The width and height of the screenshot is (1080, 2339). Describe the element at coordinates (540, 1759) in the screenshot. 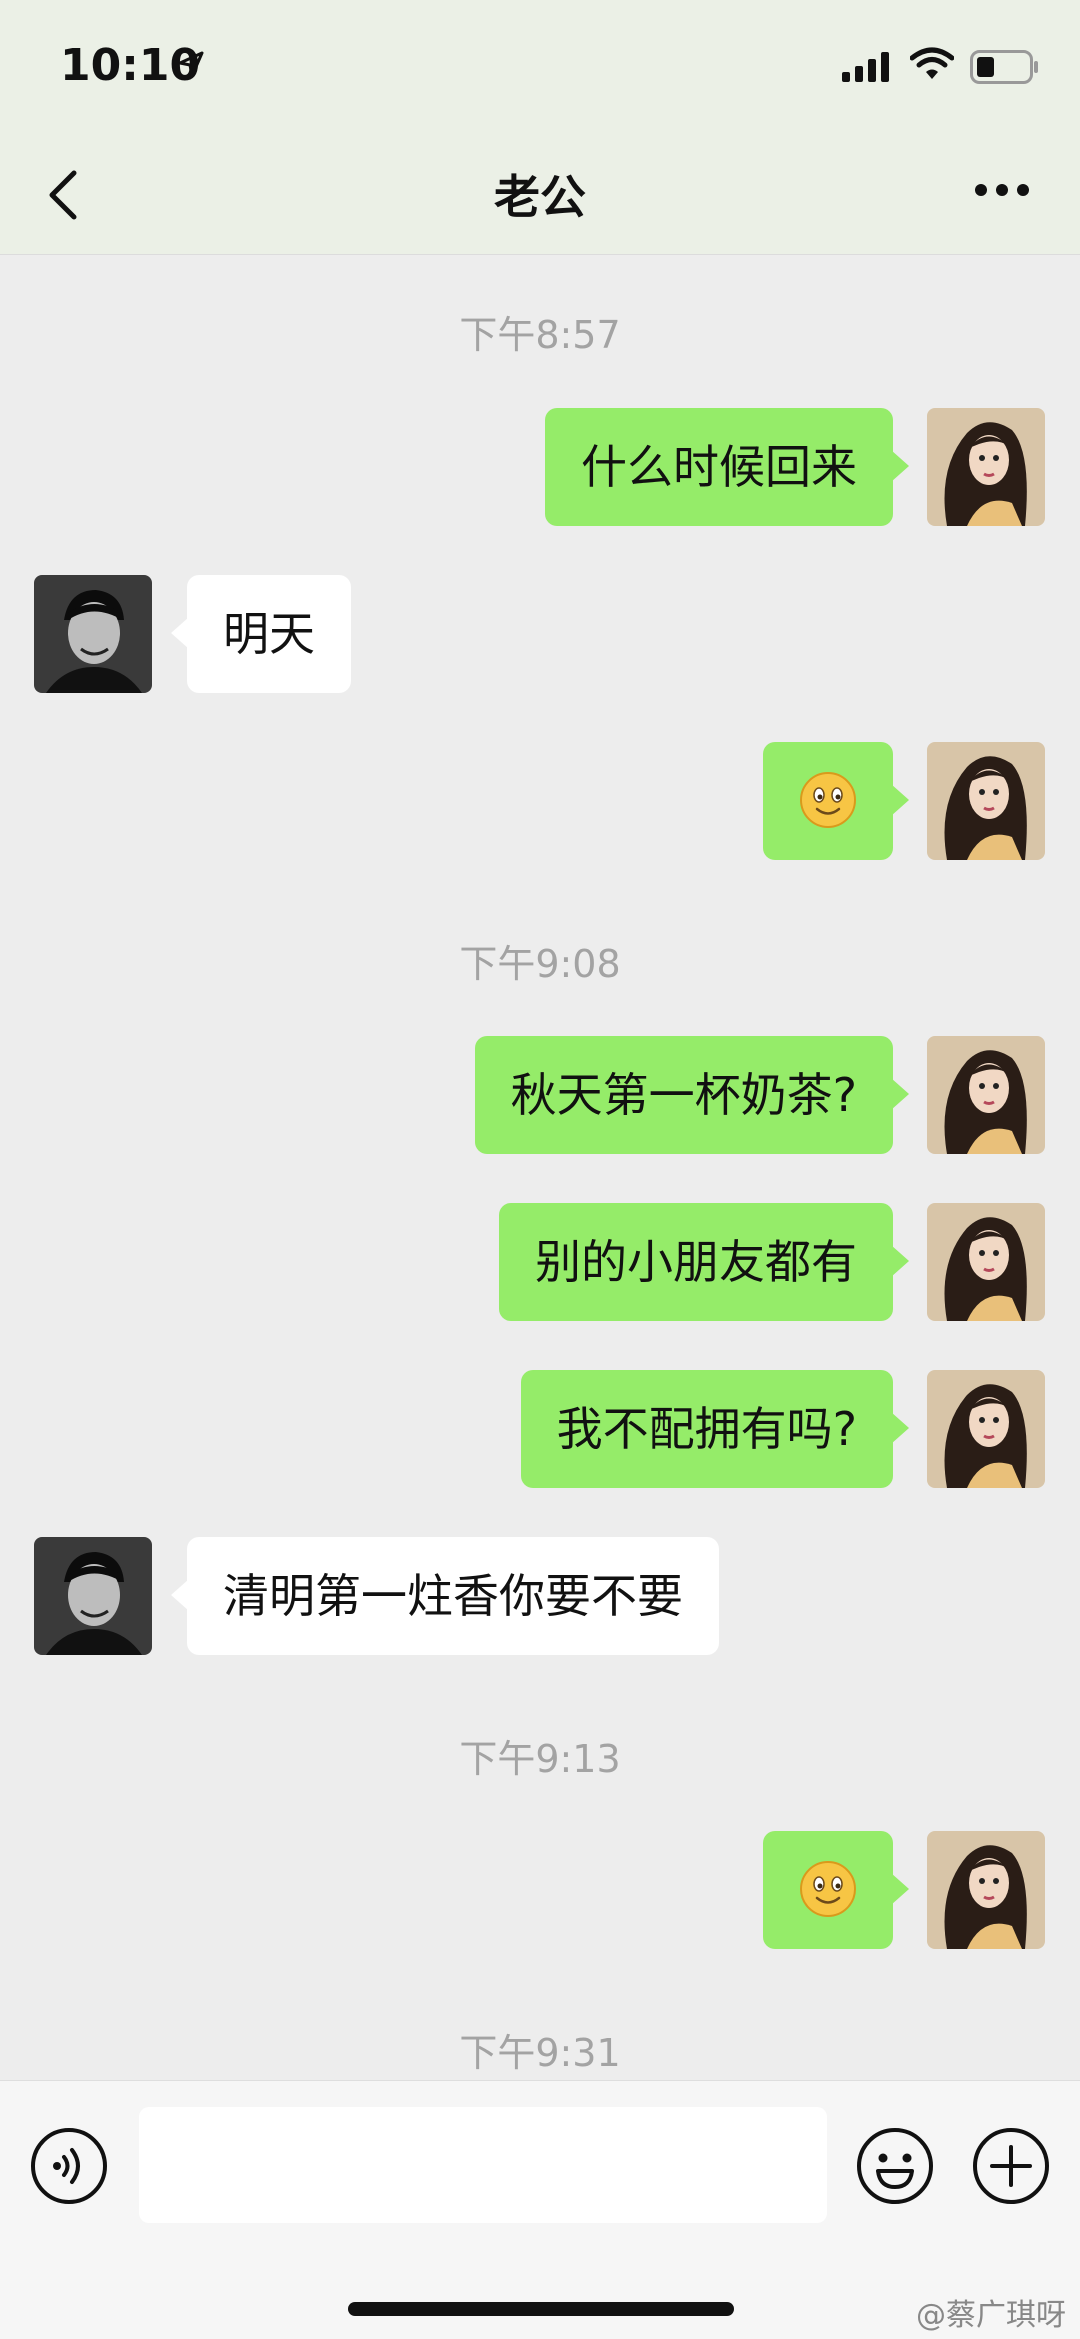

I see `timestamp: 下午9:13` at that location.